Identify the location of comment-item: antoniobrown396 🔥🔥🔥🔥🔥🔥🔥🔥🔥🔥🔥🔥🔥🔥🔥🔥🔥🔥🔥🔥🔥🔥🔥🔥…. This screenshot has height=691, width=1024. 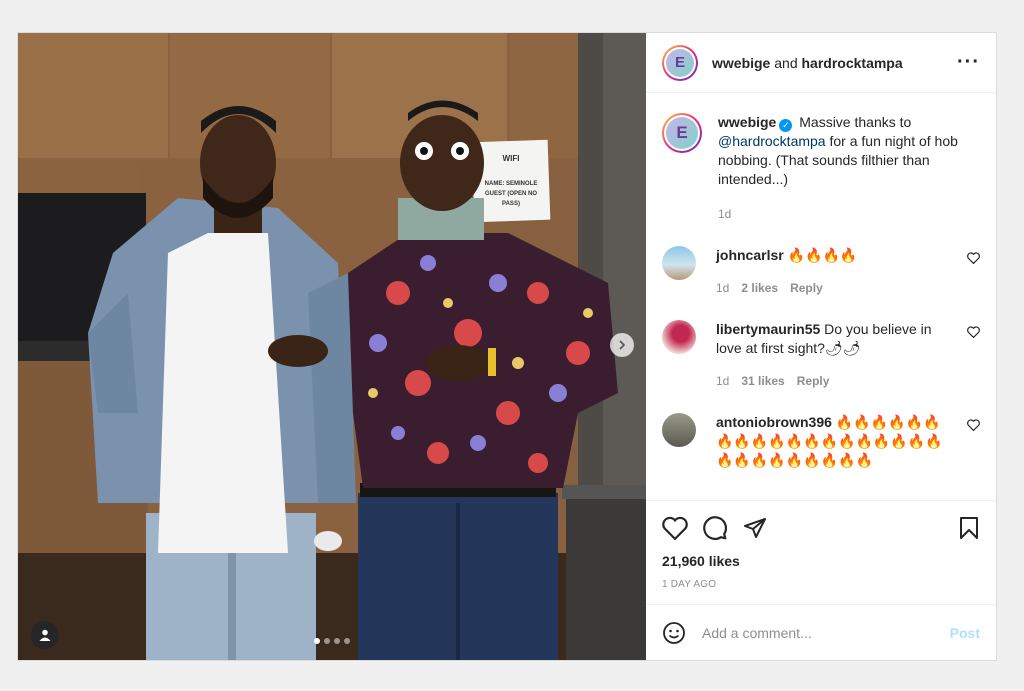
(821, 441).